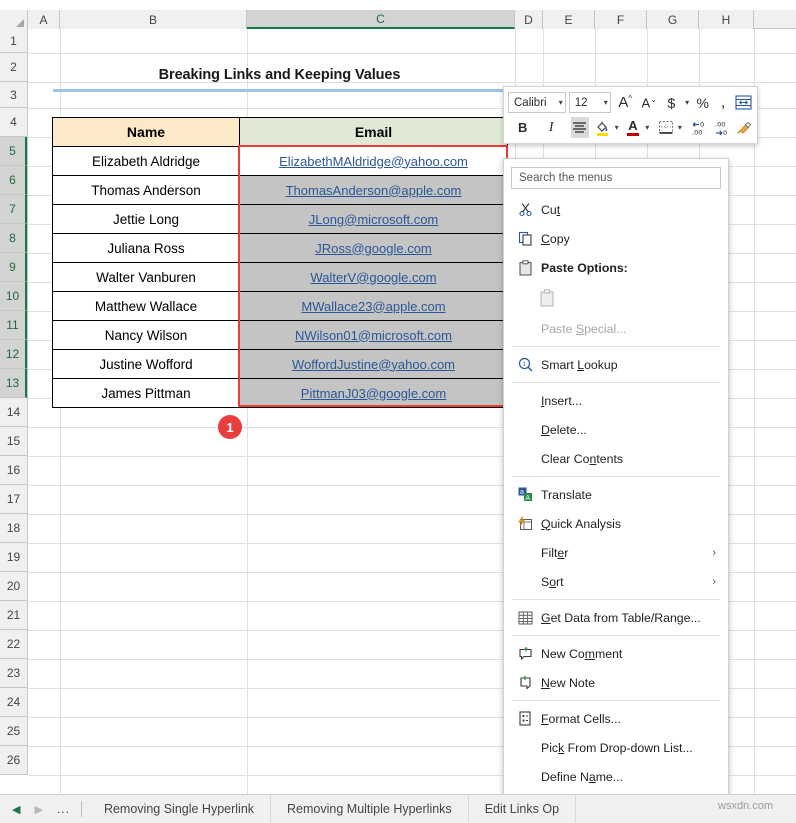 This screenshot has width=796, height=823. Describe the element at coordinates (13, 122) in the screenshot. I see `row-header-4: 4` at that location.